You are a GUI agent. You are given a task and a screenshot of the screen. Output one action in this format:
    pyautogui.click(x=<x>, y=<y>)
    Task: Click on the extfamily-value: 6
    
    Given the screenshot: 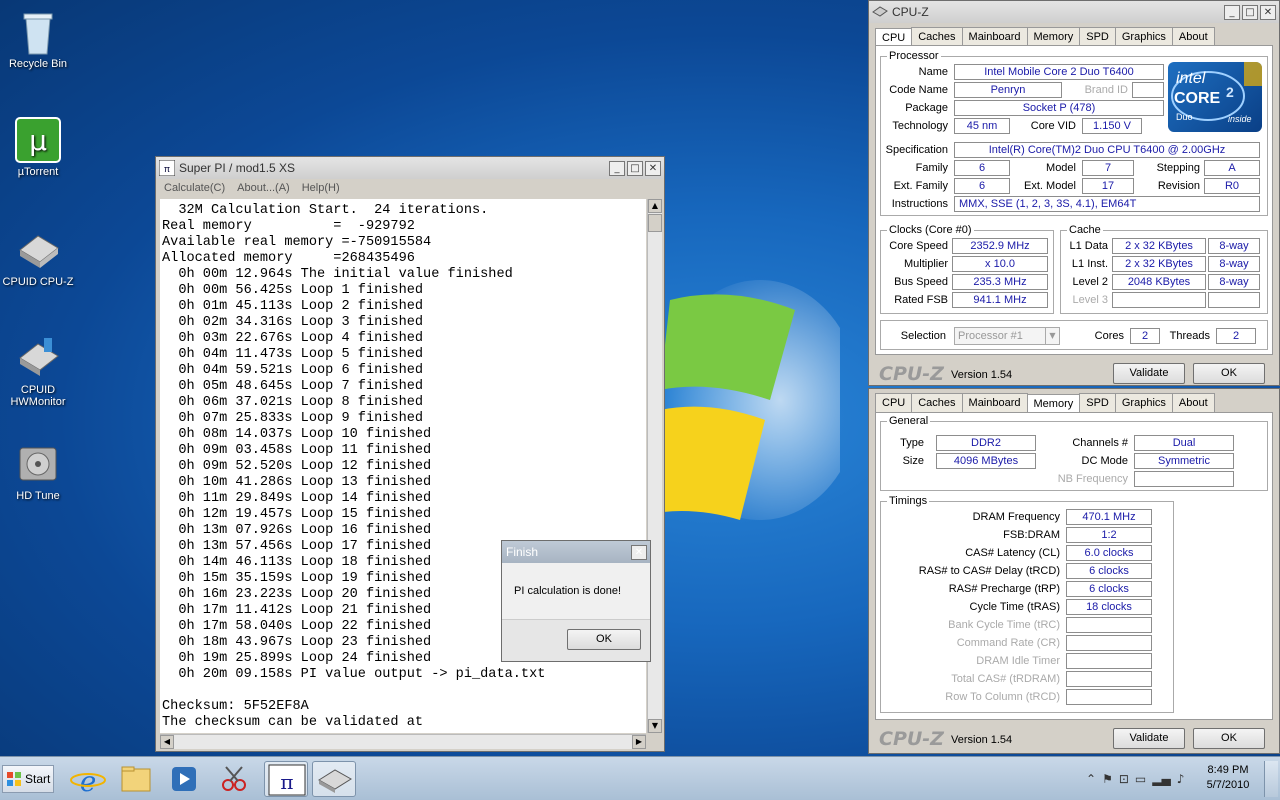 What is the action you would take?
    pyautogui.click(x=982, y=186)
    